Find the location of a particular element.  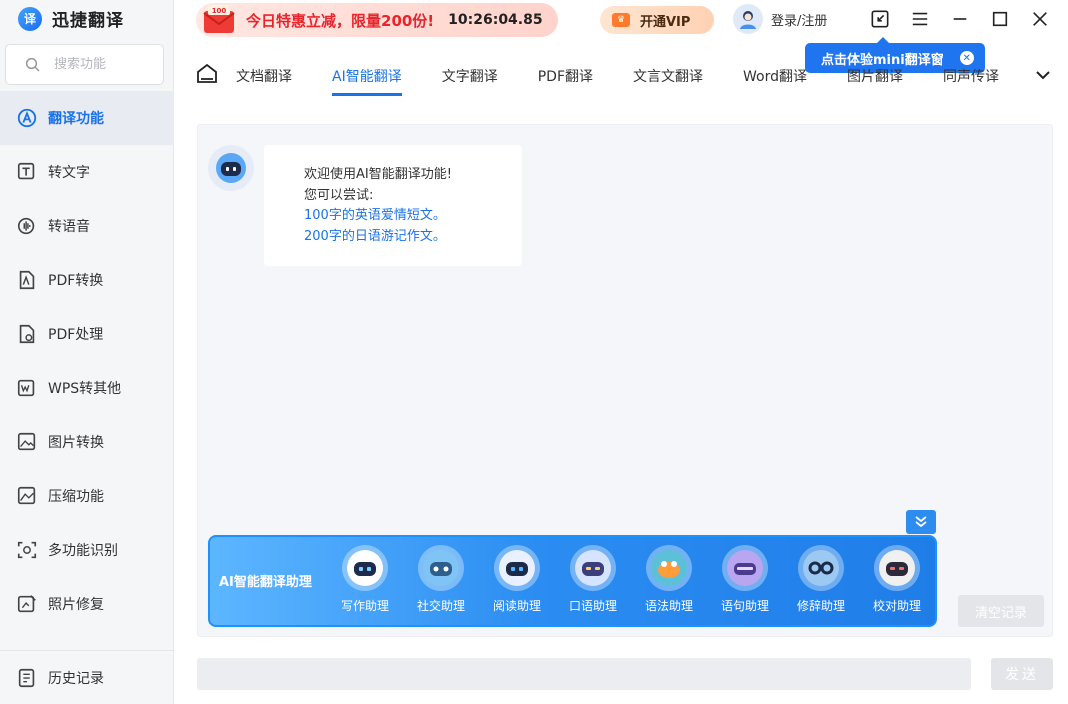

avatar is located at coordinates (748, 19).